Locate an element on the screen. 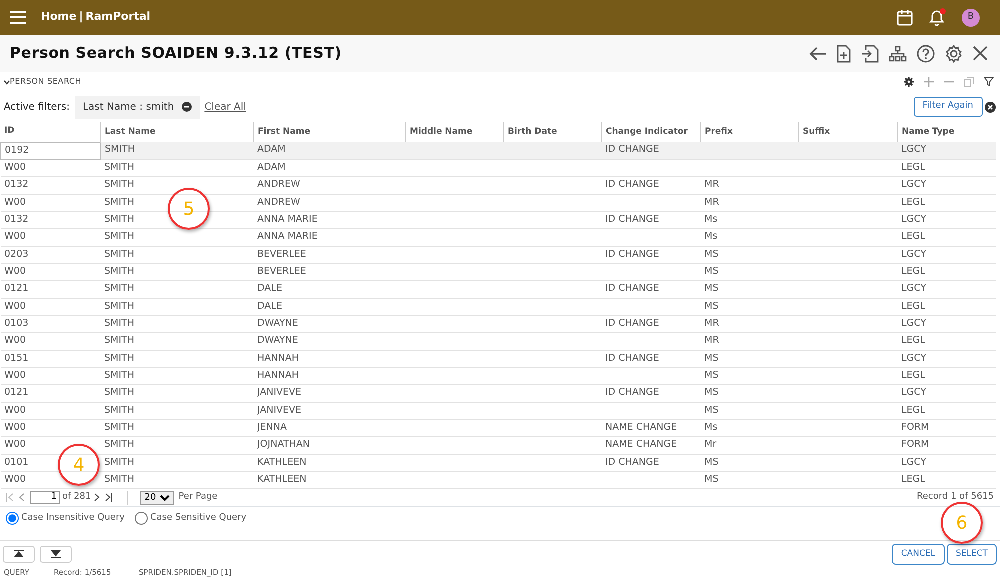  table-row: 0121 SMITH JANIVEVE ID CHANGE MS LGCY is located at coordinates (498, 393).